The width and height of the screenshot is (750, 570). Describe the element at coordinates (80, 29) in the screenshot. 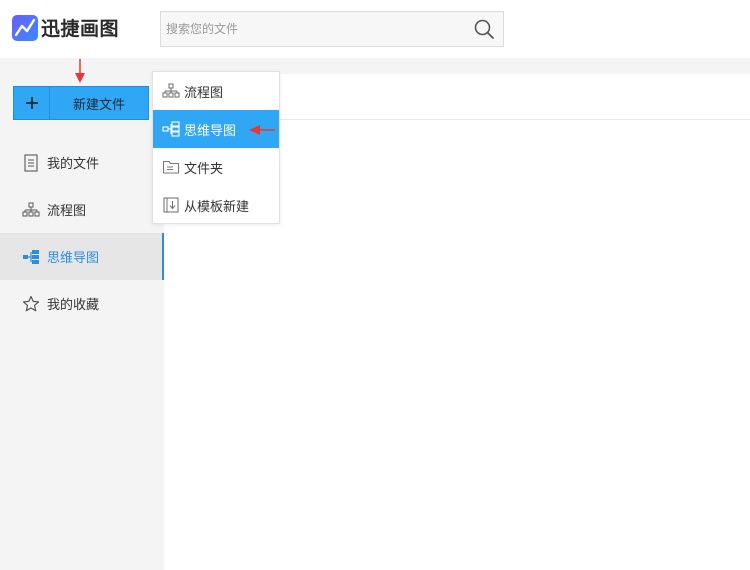

I see `logo-text: 迅捷画图` at that location.